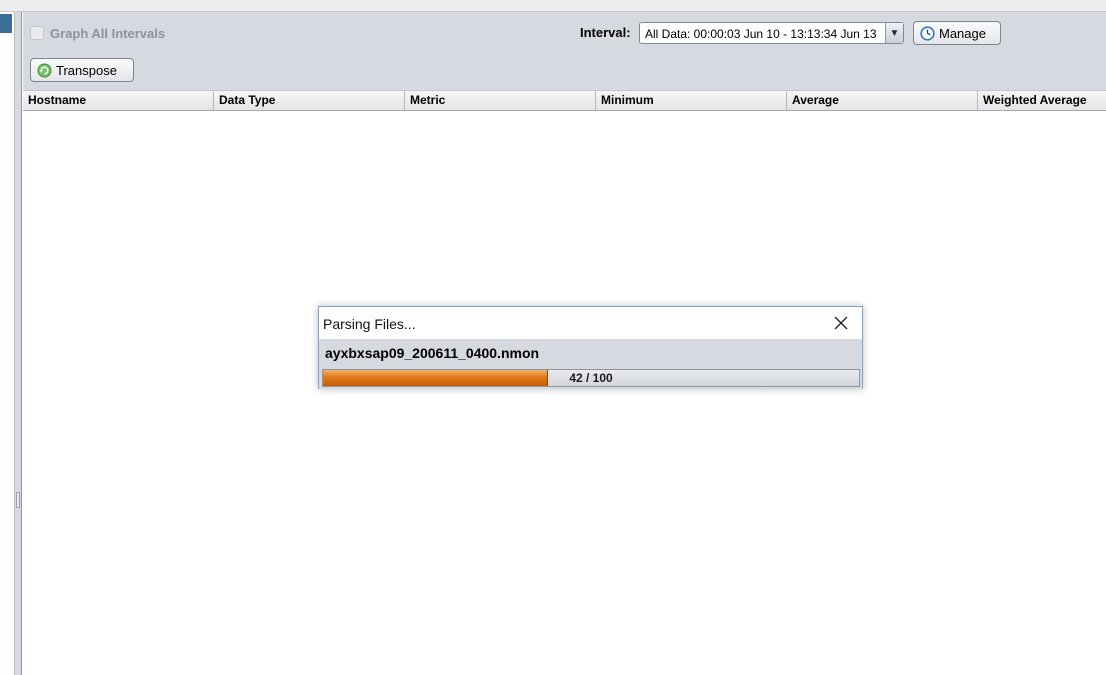  I want to click on manage-button: Manage, so click(957, 33).